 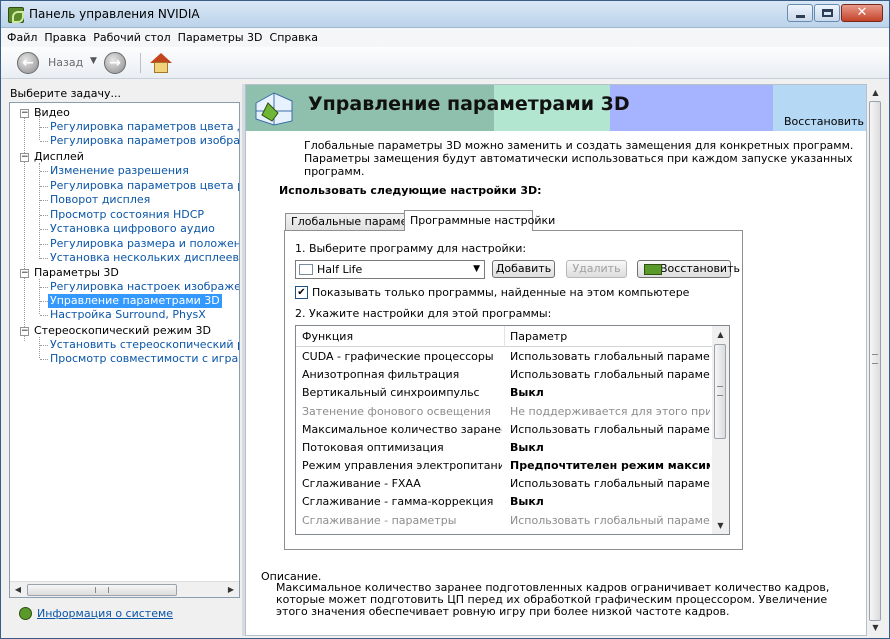 What do you see at coordinates (114, 14) in the screenshot?
I see `window-title: Панель управления NVIDIA` at bounding box center [114, 14].